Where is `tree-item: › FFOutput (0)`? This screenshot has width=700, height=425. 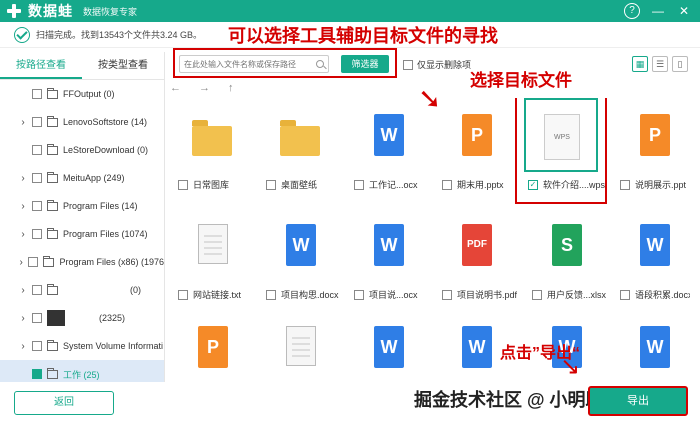
tree-item: › FFOutput (0) is located at coordinates (82, 94).